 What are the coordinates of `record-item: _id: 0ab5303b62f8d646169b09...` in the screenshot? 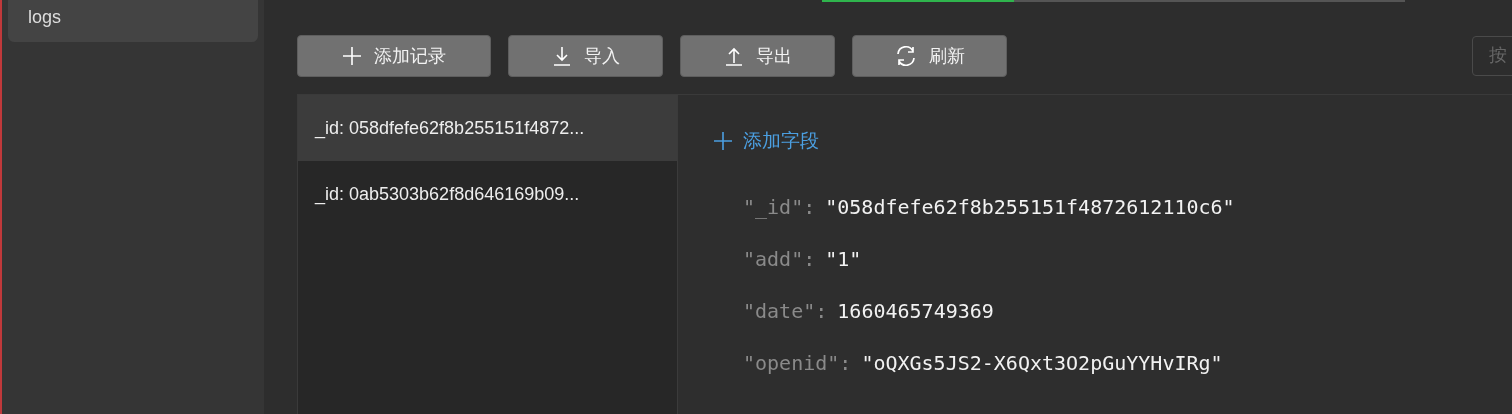 It's located at (487, 194).